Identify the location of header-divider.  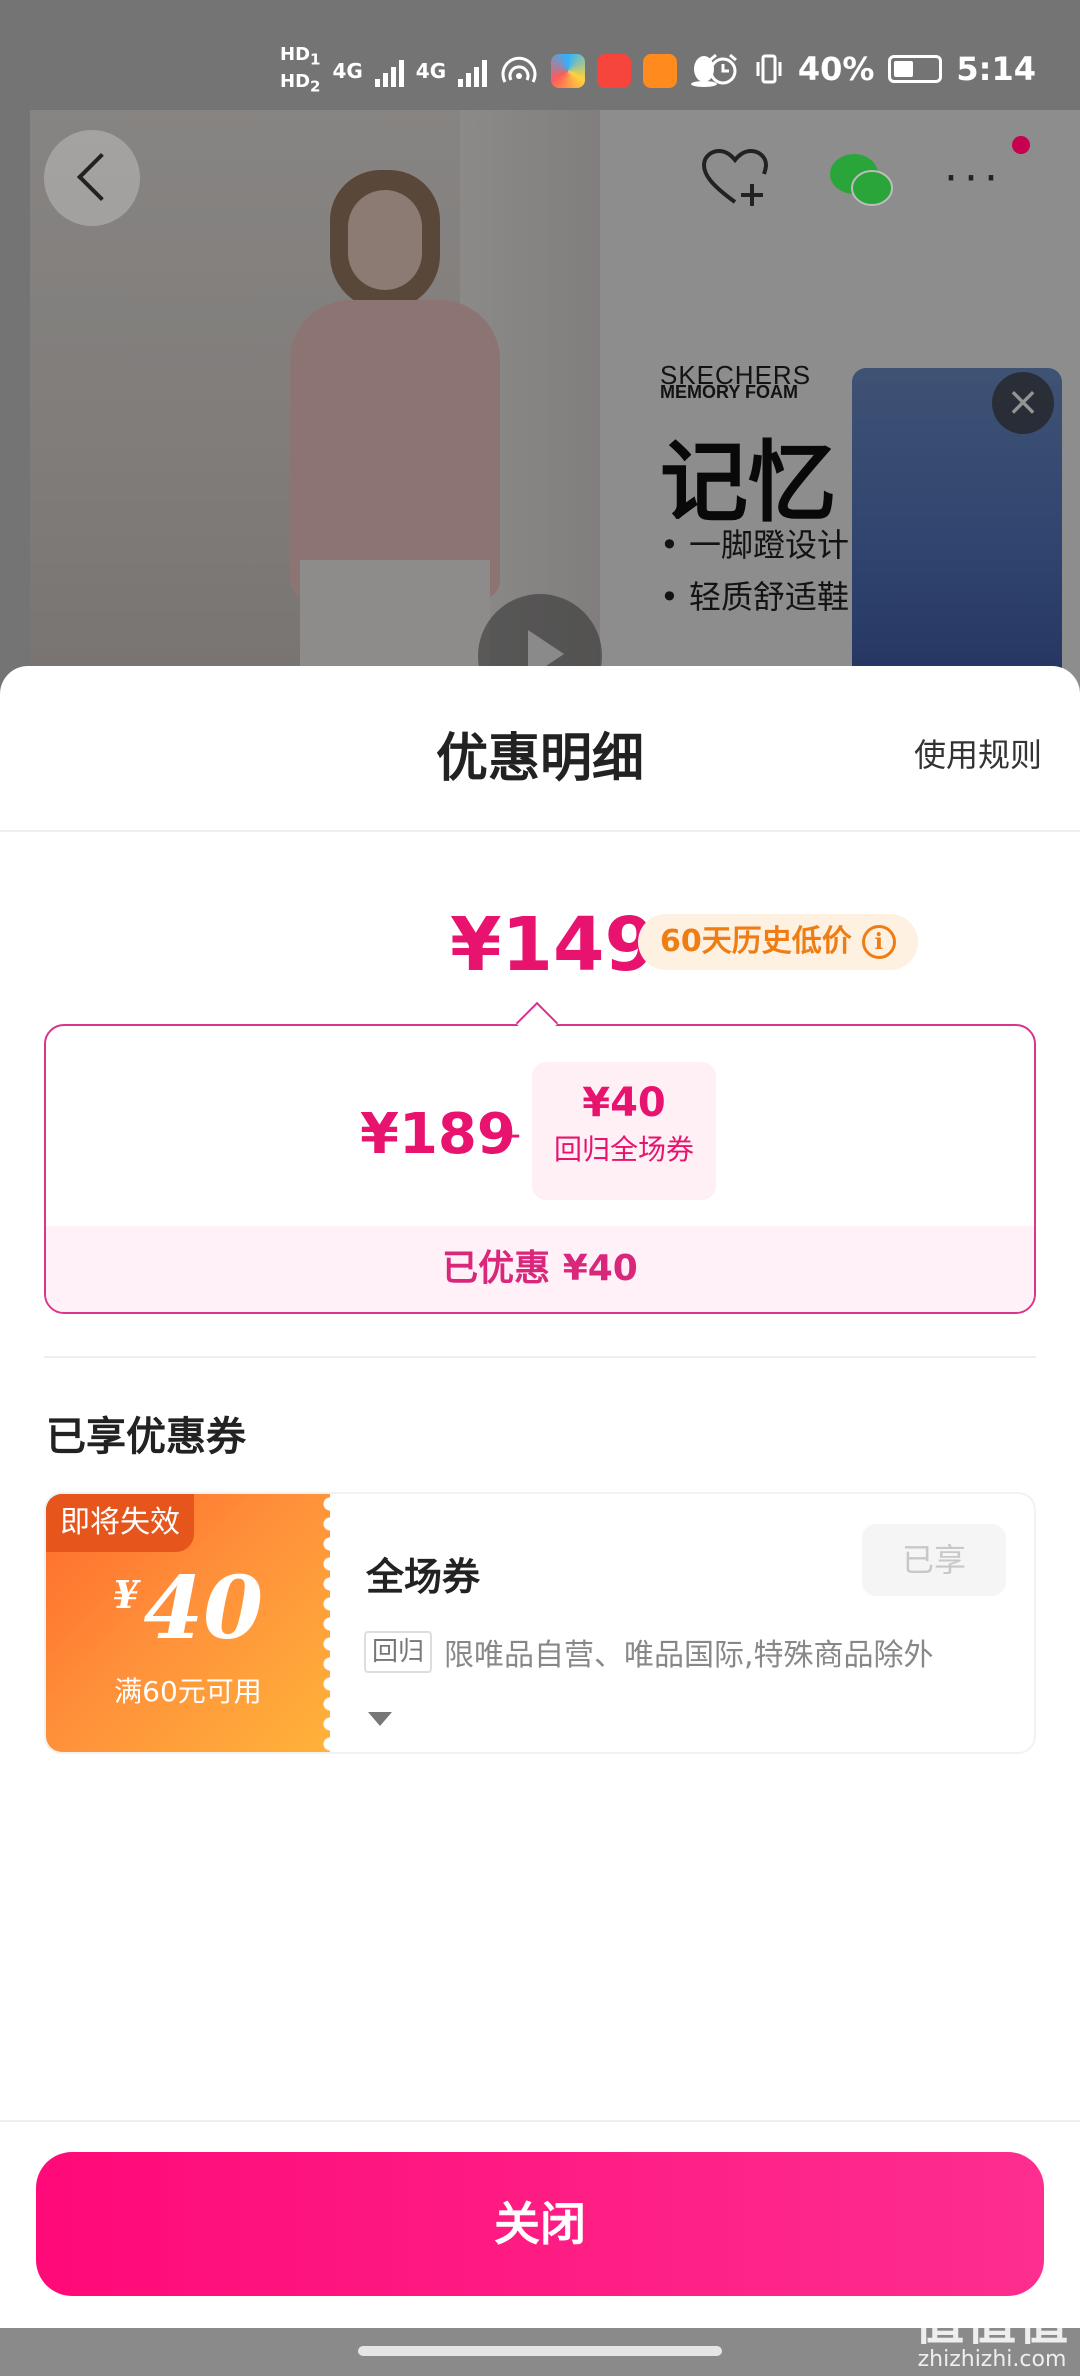
(540, 831).